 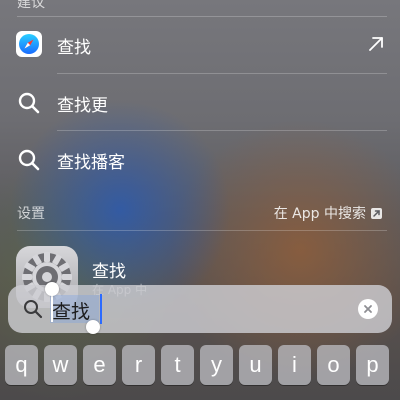 What do you see at coordinates (93, 327) in the screenshot?
I see `selection-handle-end` at bounding box center [93, 327].